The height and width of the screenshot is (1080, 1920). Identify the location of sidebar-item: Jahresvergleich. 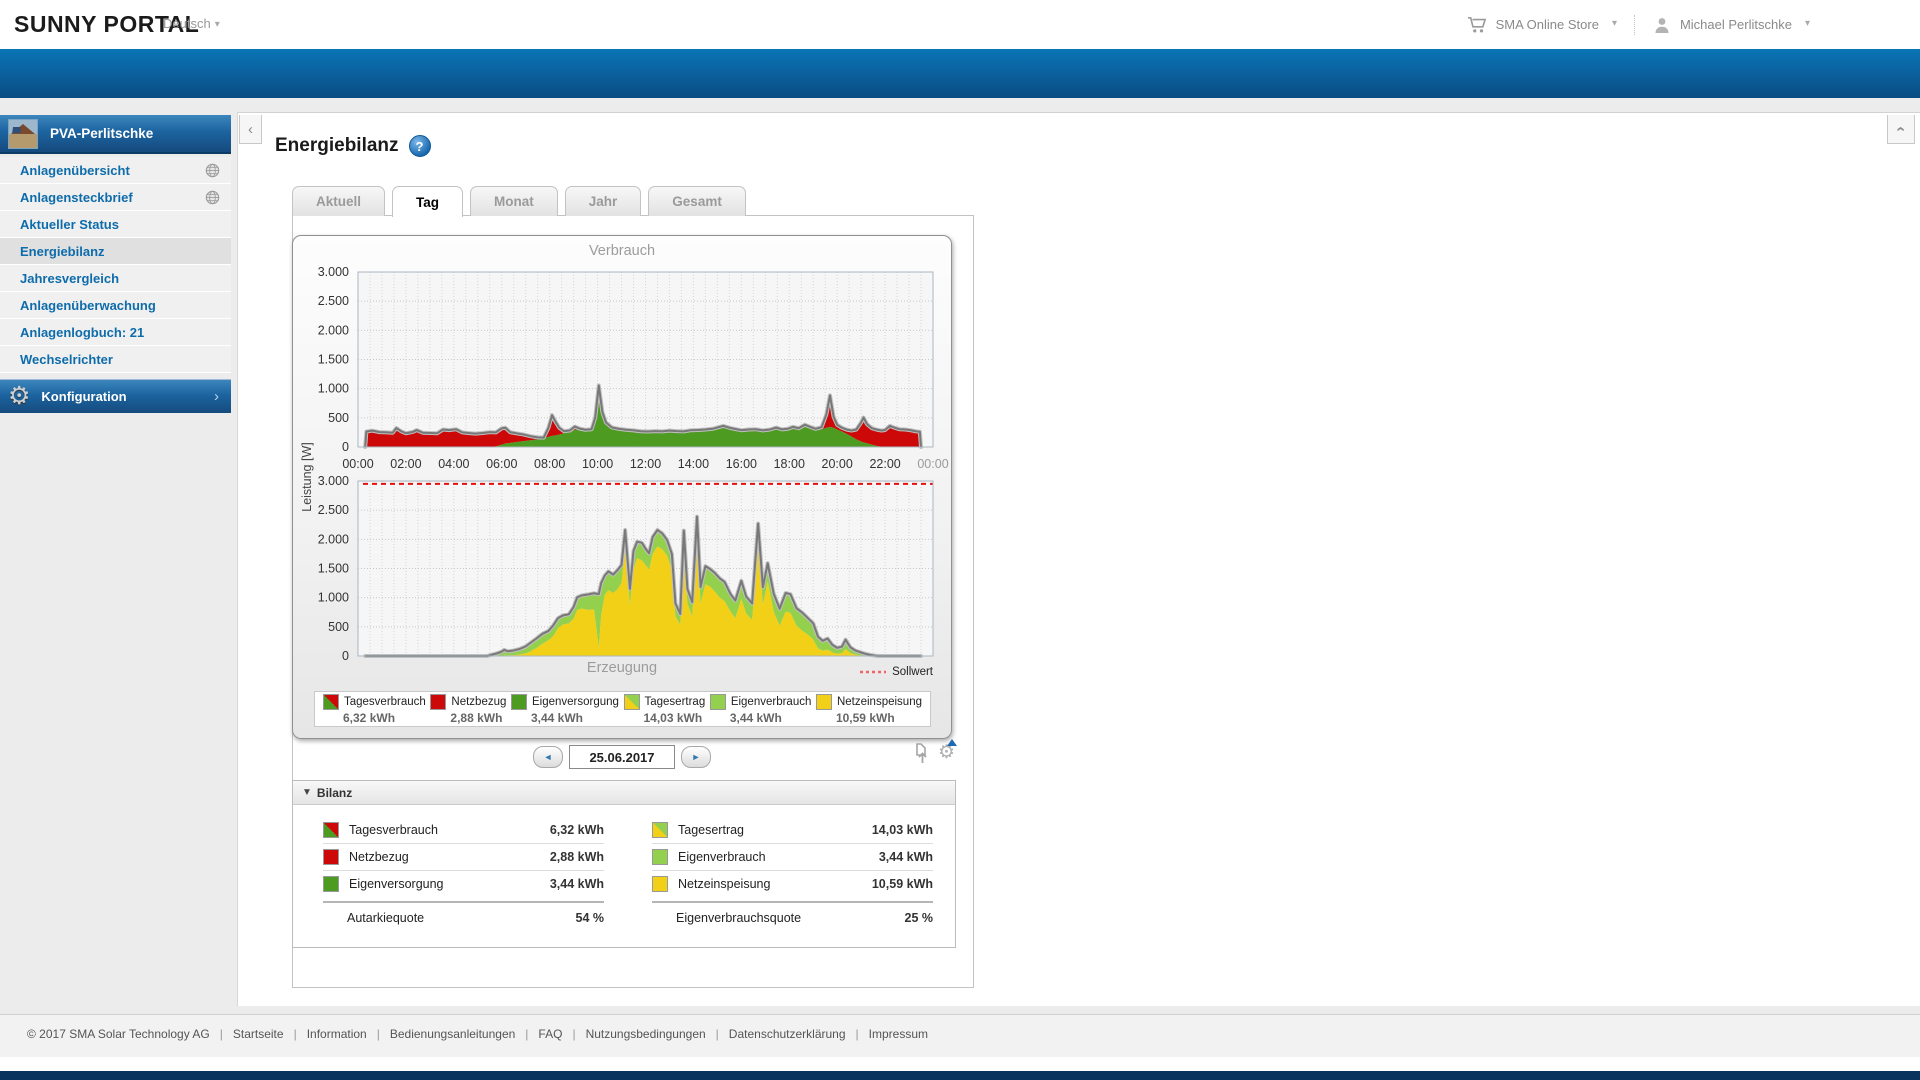
(115, 278).